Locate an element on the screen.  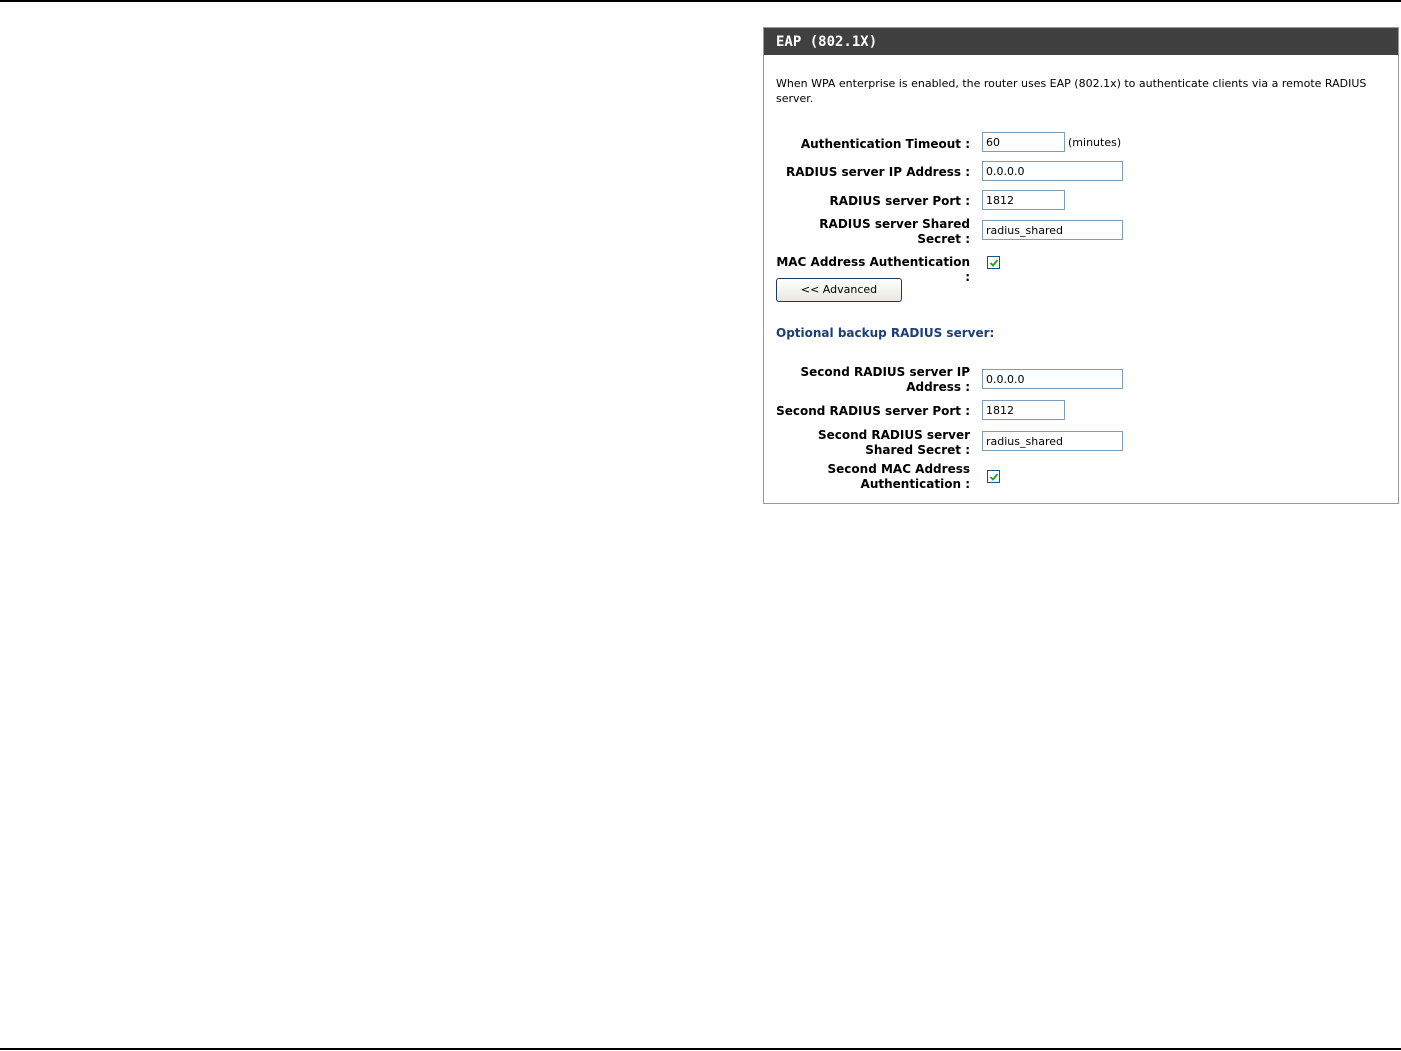
radius-secret-label-line1: RADIUS server Shared is located at coordinates (894, 224).